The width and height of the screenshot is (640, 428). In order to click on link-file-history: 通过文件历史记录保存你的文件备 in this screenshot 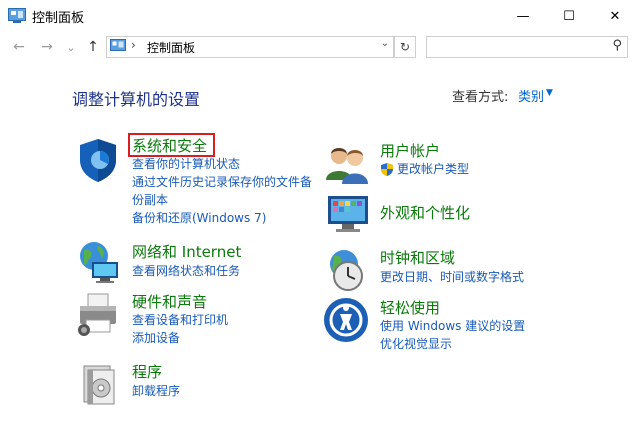, I will do `click(222, 182)`.